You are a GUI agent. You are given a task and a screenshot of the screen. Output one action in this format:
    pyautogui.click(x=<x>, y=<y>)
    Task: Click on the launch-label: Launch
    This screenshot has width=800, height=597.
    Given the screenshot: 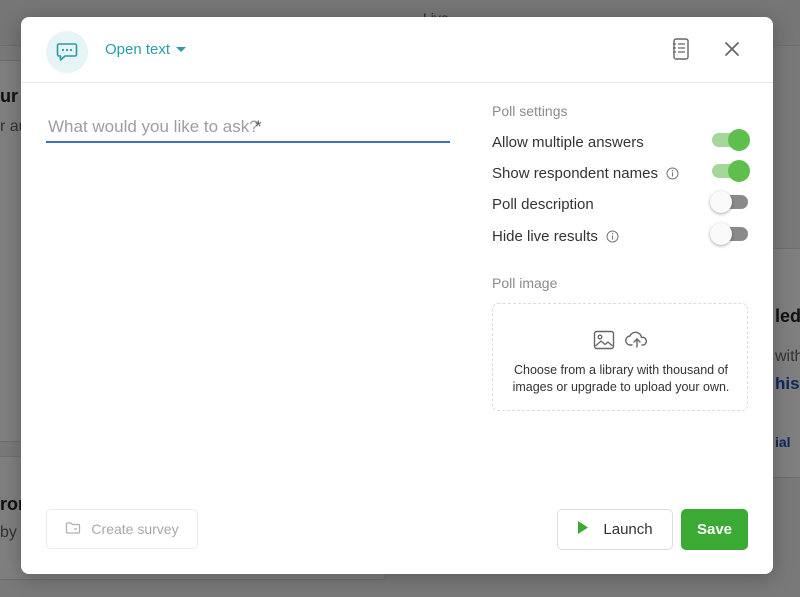 What is the action you would take?
    pyautogui.click(x=628, y=529)
    